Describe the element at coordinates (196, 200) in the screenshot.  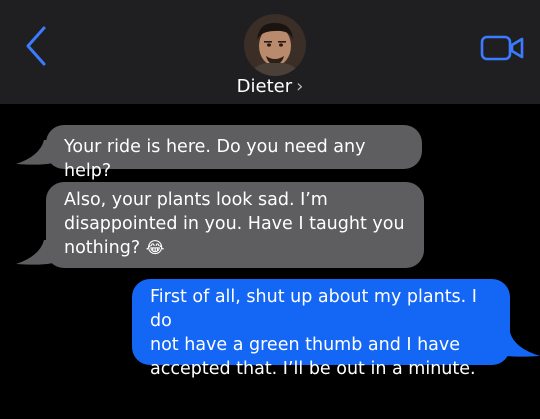
I see `message-text-line: Also, your plants look sad. I’m` at that location.